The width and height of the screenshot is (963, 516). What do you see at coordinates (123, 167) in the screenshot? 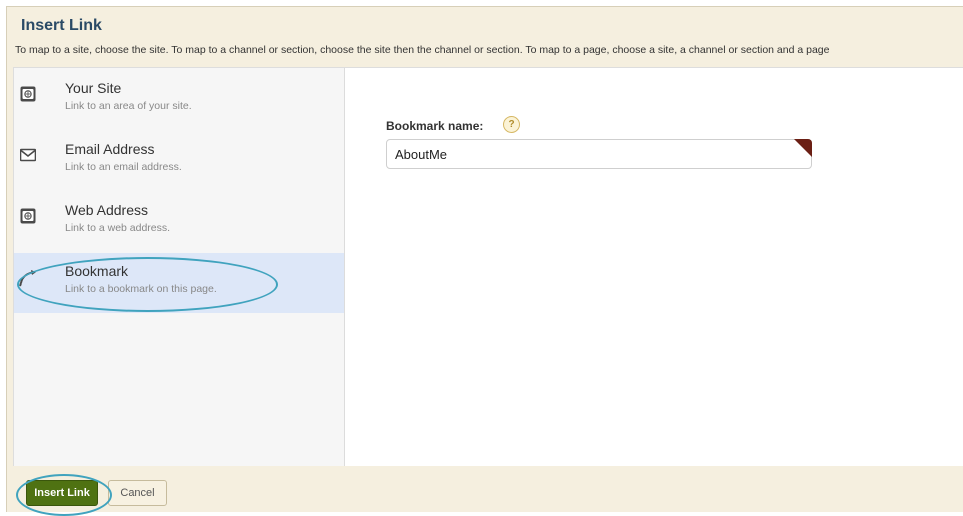
I see `link-type-description: Link to an email address.` at bounding box center [123, 167].